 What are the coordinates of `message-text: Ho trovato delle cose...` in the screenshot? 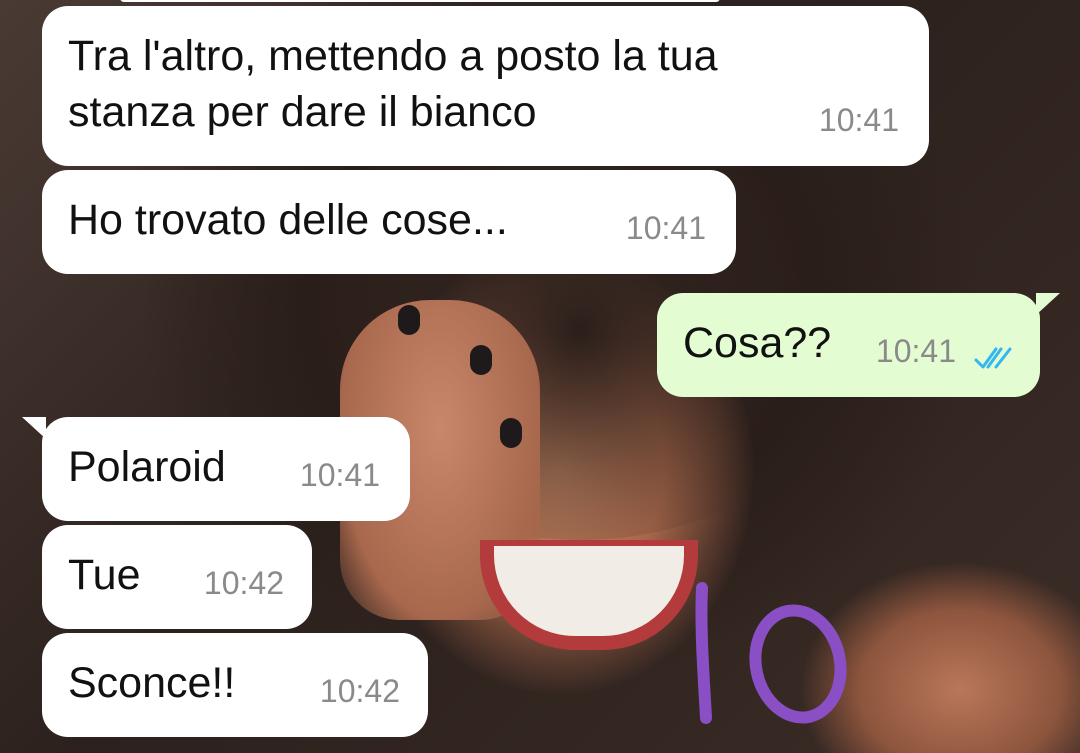 It's located at (288, 220).